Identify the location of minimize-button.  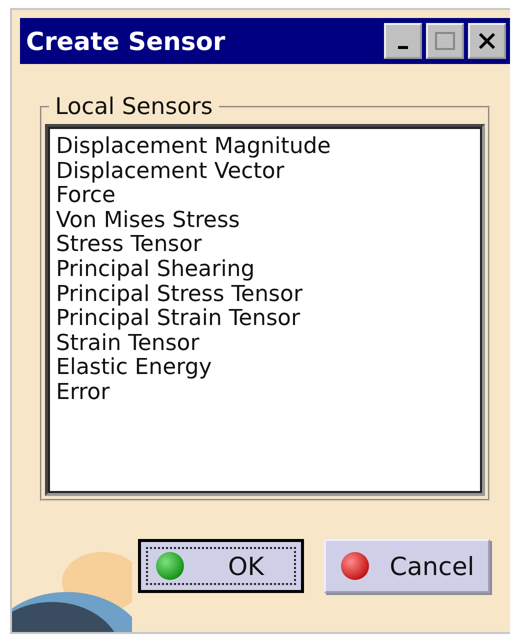
(403, 41).